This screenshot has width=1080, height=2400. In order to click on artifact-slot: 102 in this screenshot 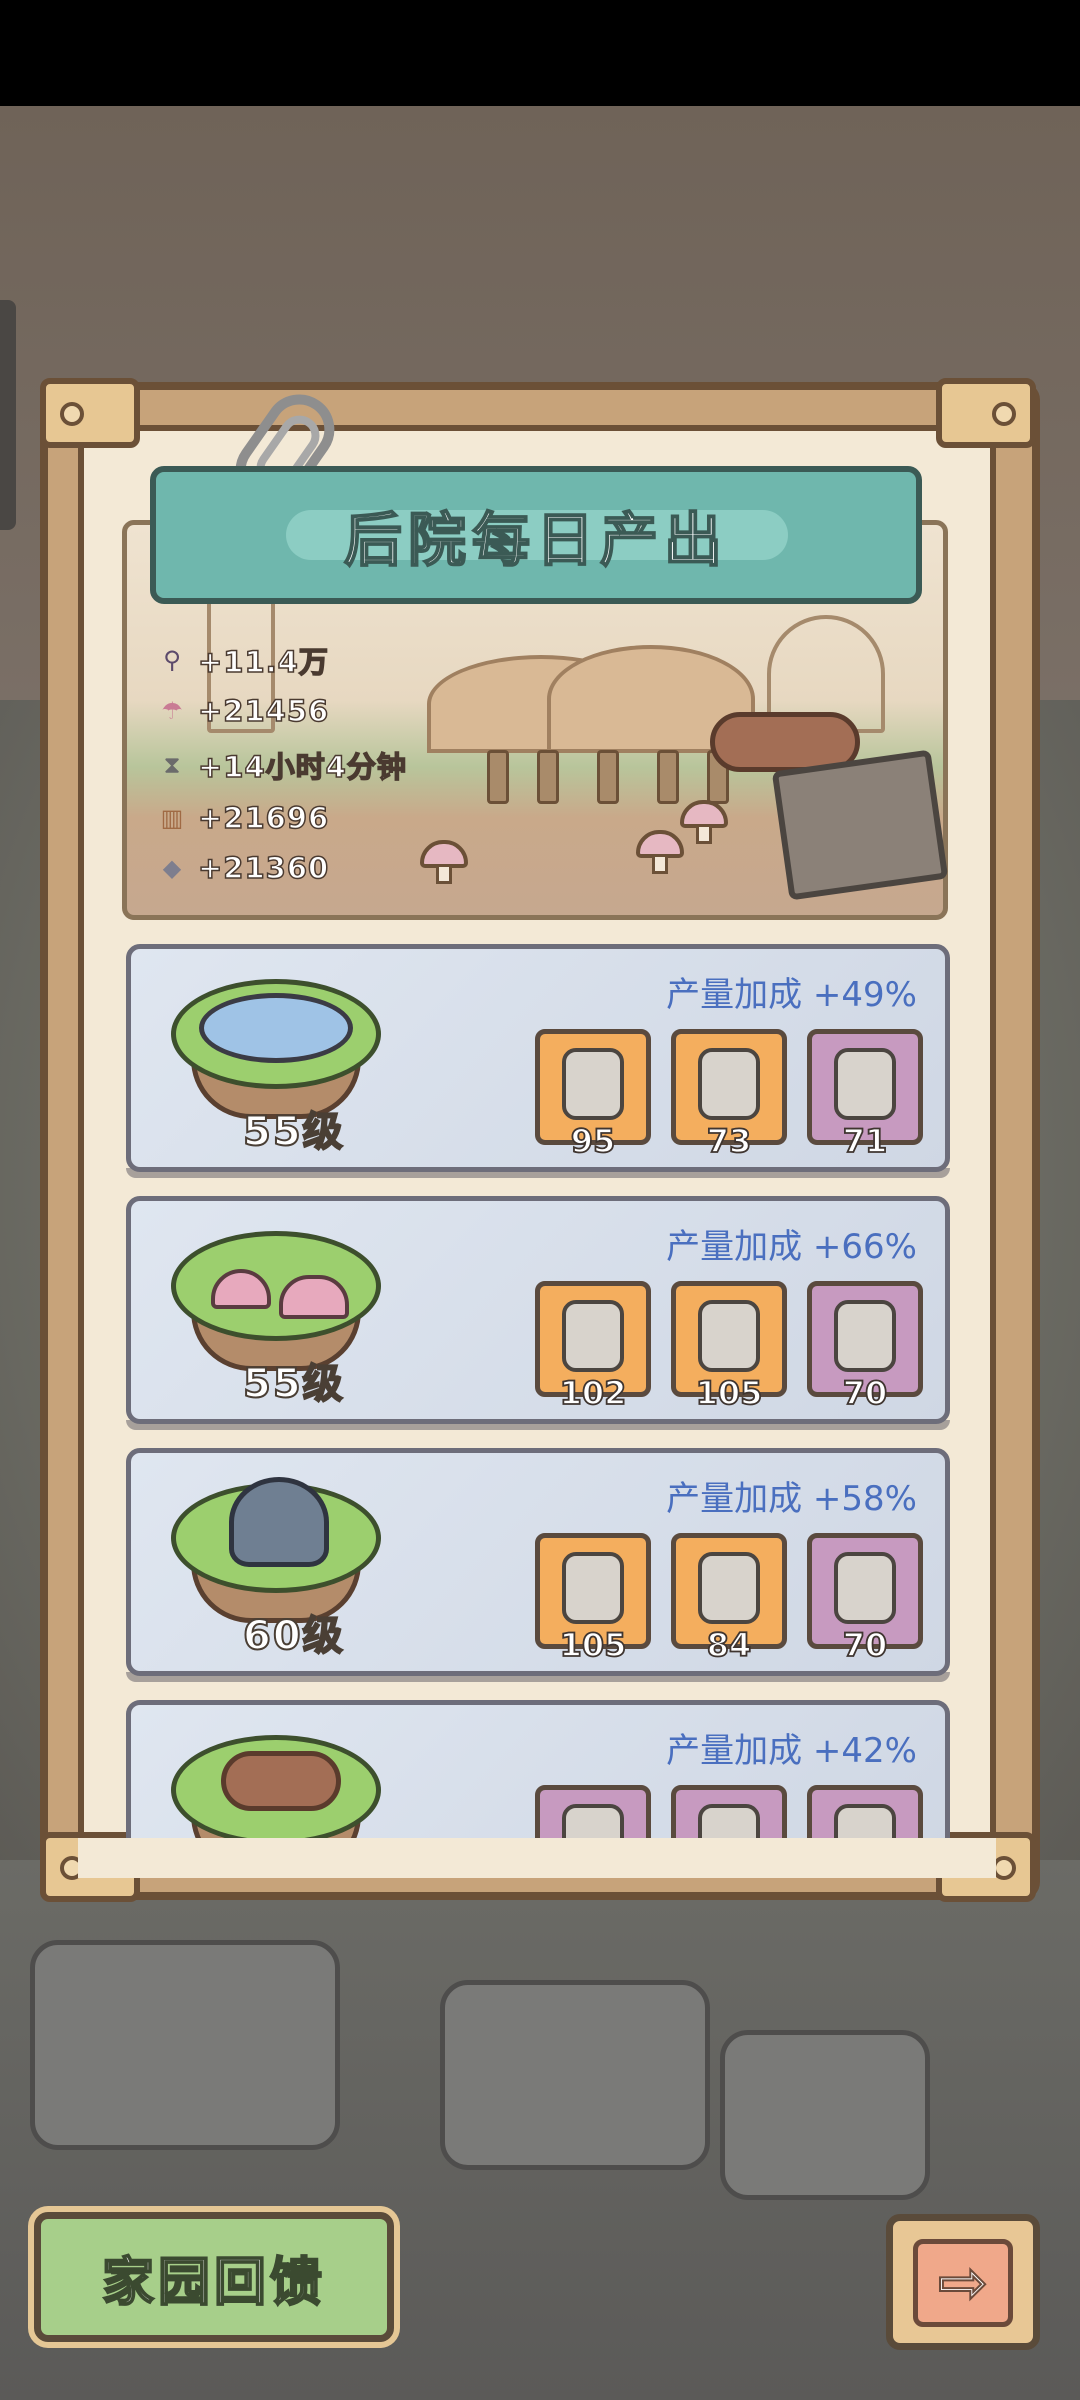, I will do `click(593, 1347)`.